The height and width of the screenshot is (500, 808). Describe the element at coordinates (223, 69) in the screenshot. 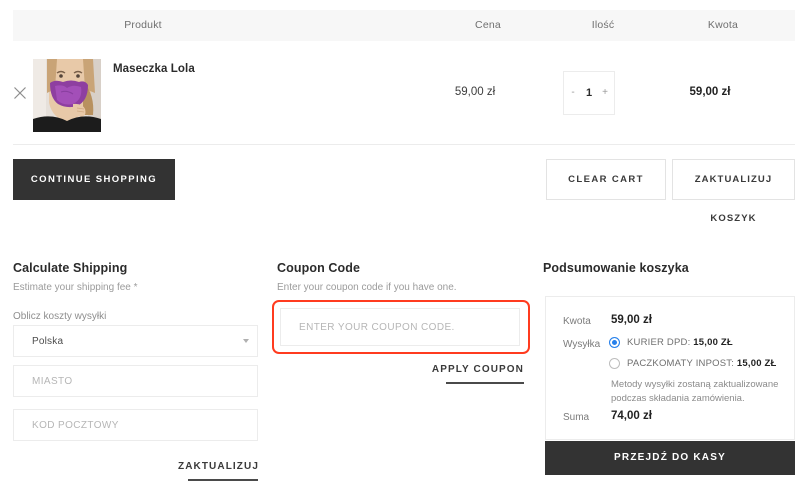

I see `product-name: Maseczka Lola` at that location.